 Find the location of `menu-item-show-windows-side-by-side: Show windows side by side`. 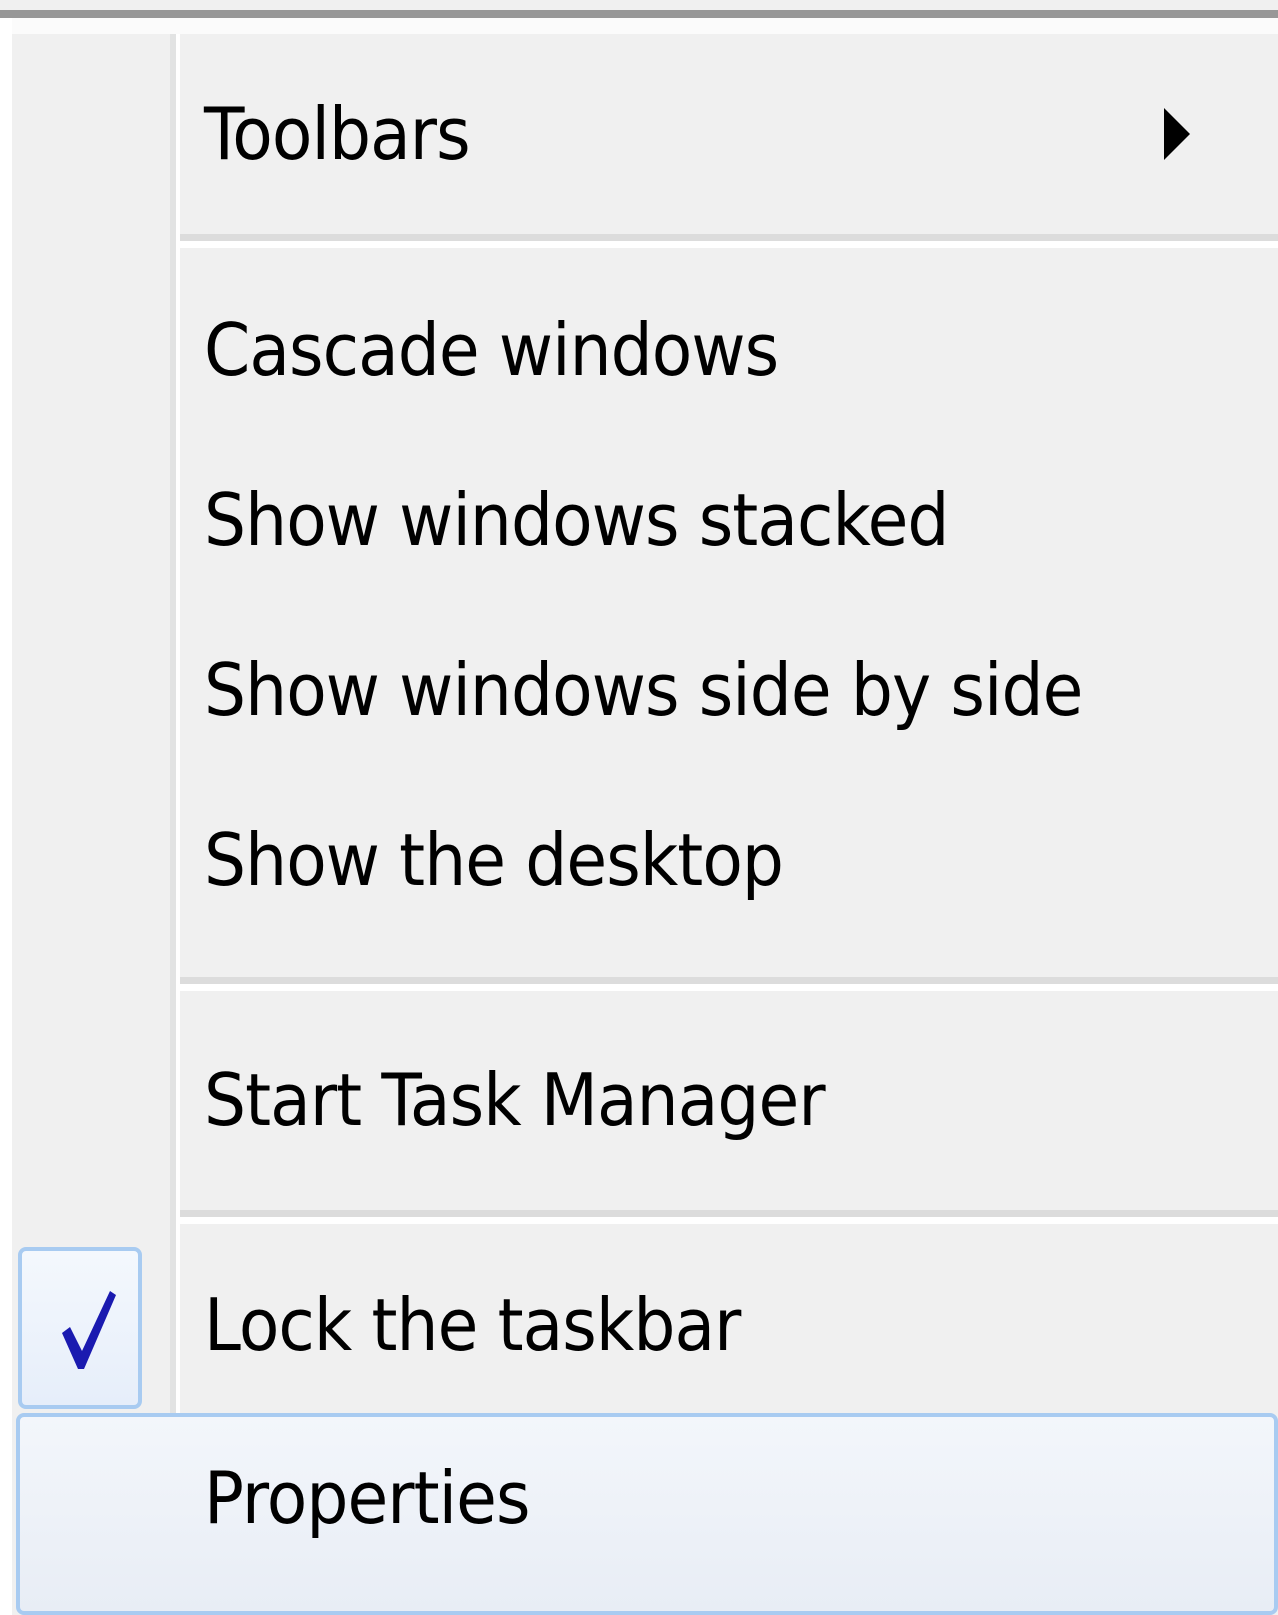

menu-item-show-windows-side-by-side: Show windows side by side is located at coordinates (645, 690).